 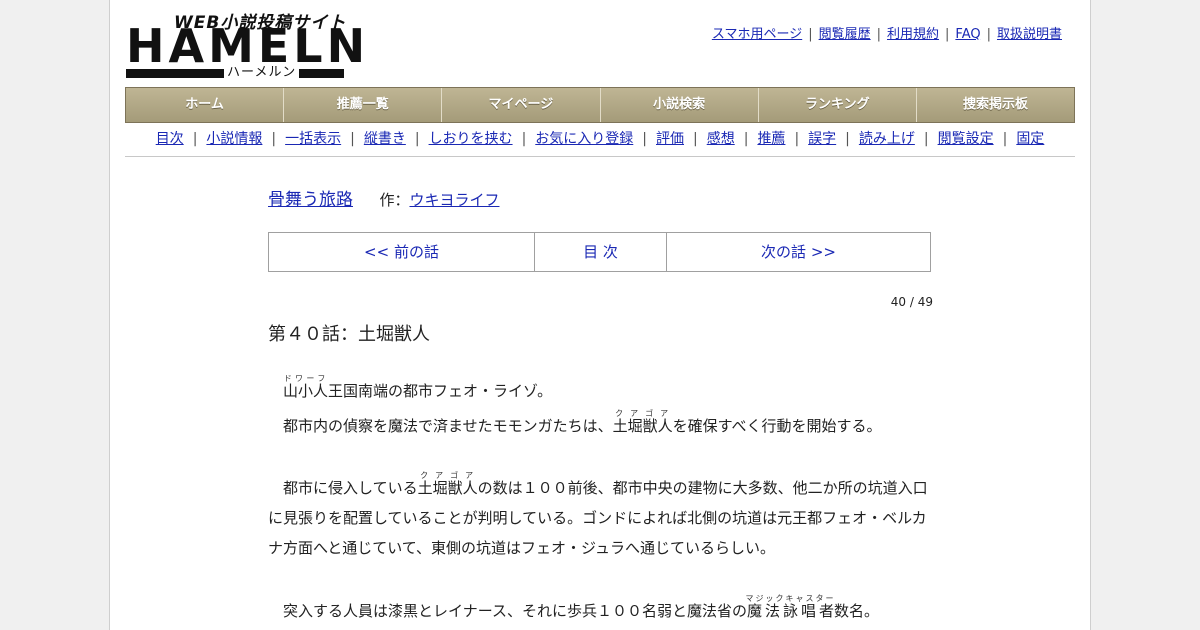 What do you see at coordinates (967, 34) in the screenshot?
I see `top-link-faq: FAQ` at bounding box center [967, 34].